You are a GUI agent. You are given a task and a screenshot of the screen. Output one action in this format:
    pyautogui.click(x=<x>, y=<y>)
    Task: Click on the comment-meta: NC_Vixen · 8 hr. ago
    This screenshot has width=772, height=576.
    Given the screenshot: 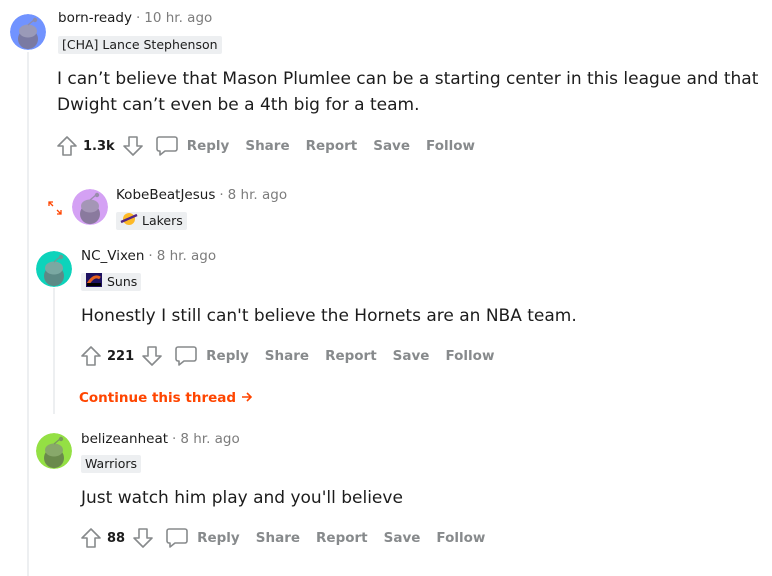 What is the action you would take?
    pyautogui.click(x=148, y=256)
    